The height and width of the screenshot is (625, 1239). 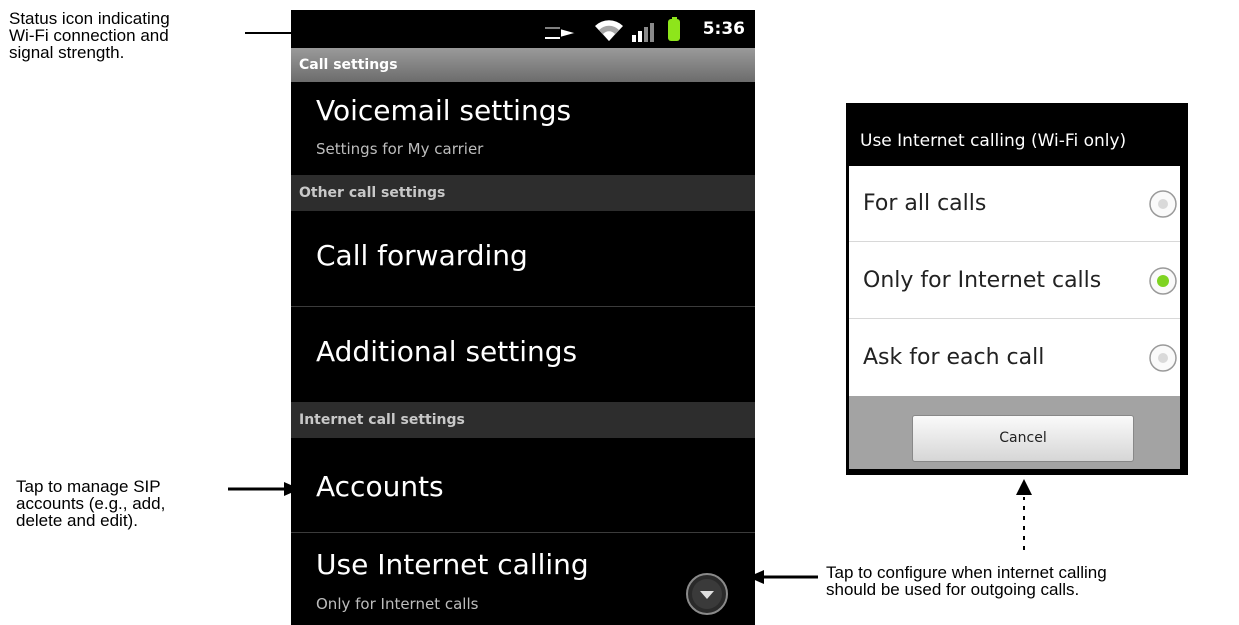 I want to click on internet-calling-arrow-icon, so click(x=756, y=577).